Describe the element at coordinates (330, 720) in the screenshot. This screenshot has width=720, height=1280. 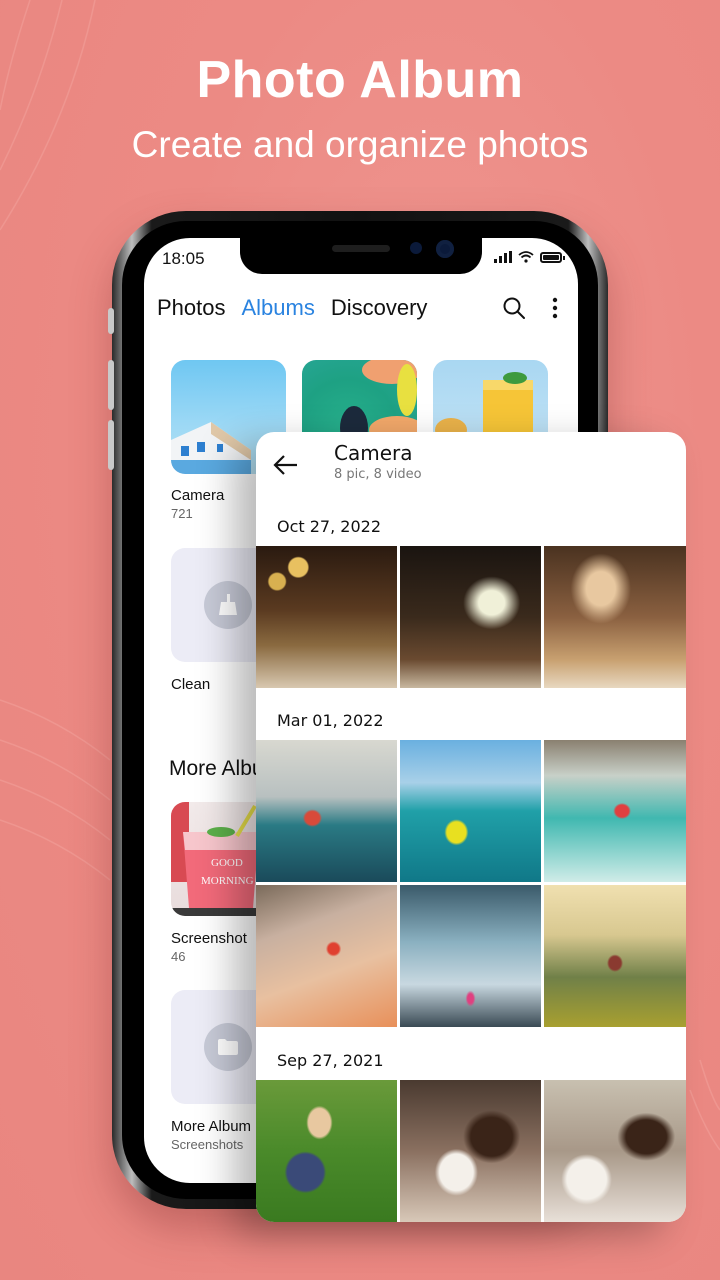
I see `date-header: Mar 01, 2022` at that location.